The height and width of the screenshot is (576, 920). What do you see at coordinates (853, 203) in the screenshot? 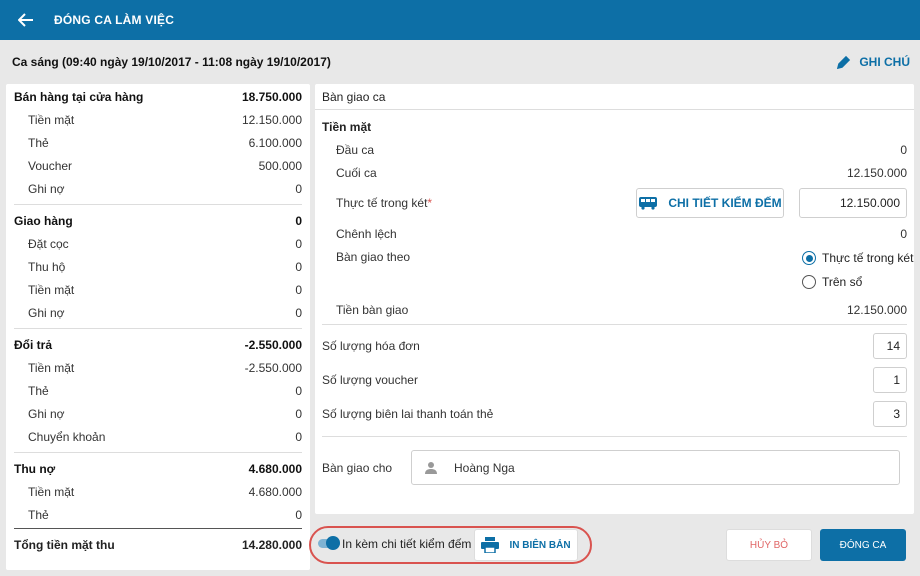
I see `actual-amount-input: 12.150.000` at bounding box center [853, 203].